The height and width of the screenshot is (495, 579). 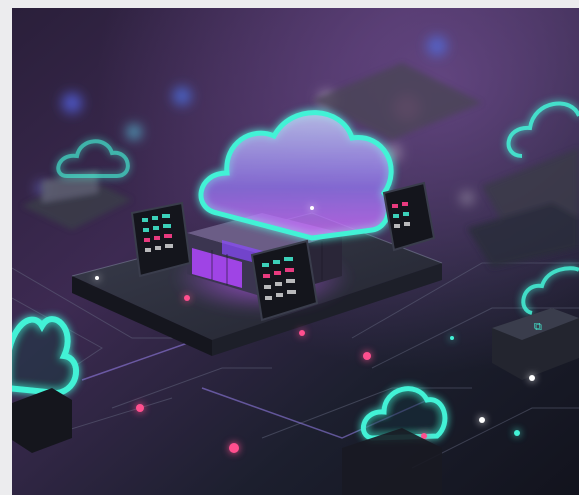 I want to click on monitor-left, so click(x=161, y=239).